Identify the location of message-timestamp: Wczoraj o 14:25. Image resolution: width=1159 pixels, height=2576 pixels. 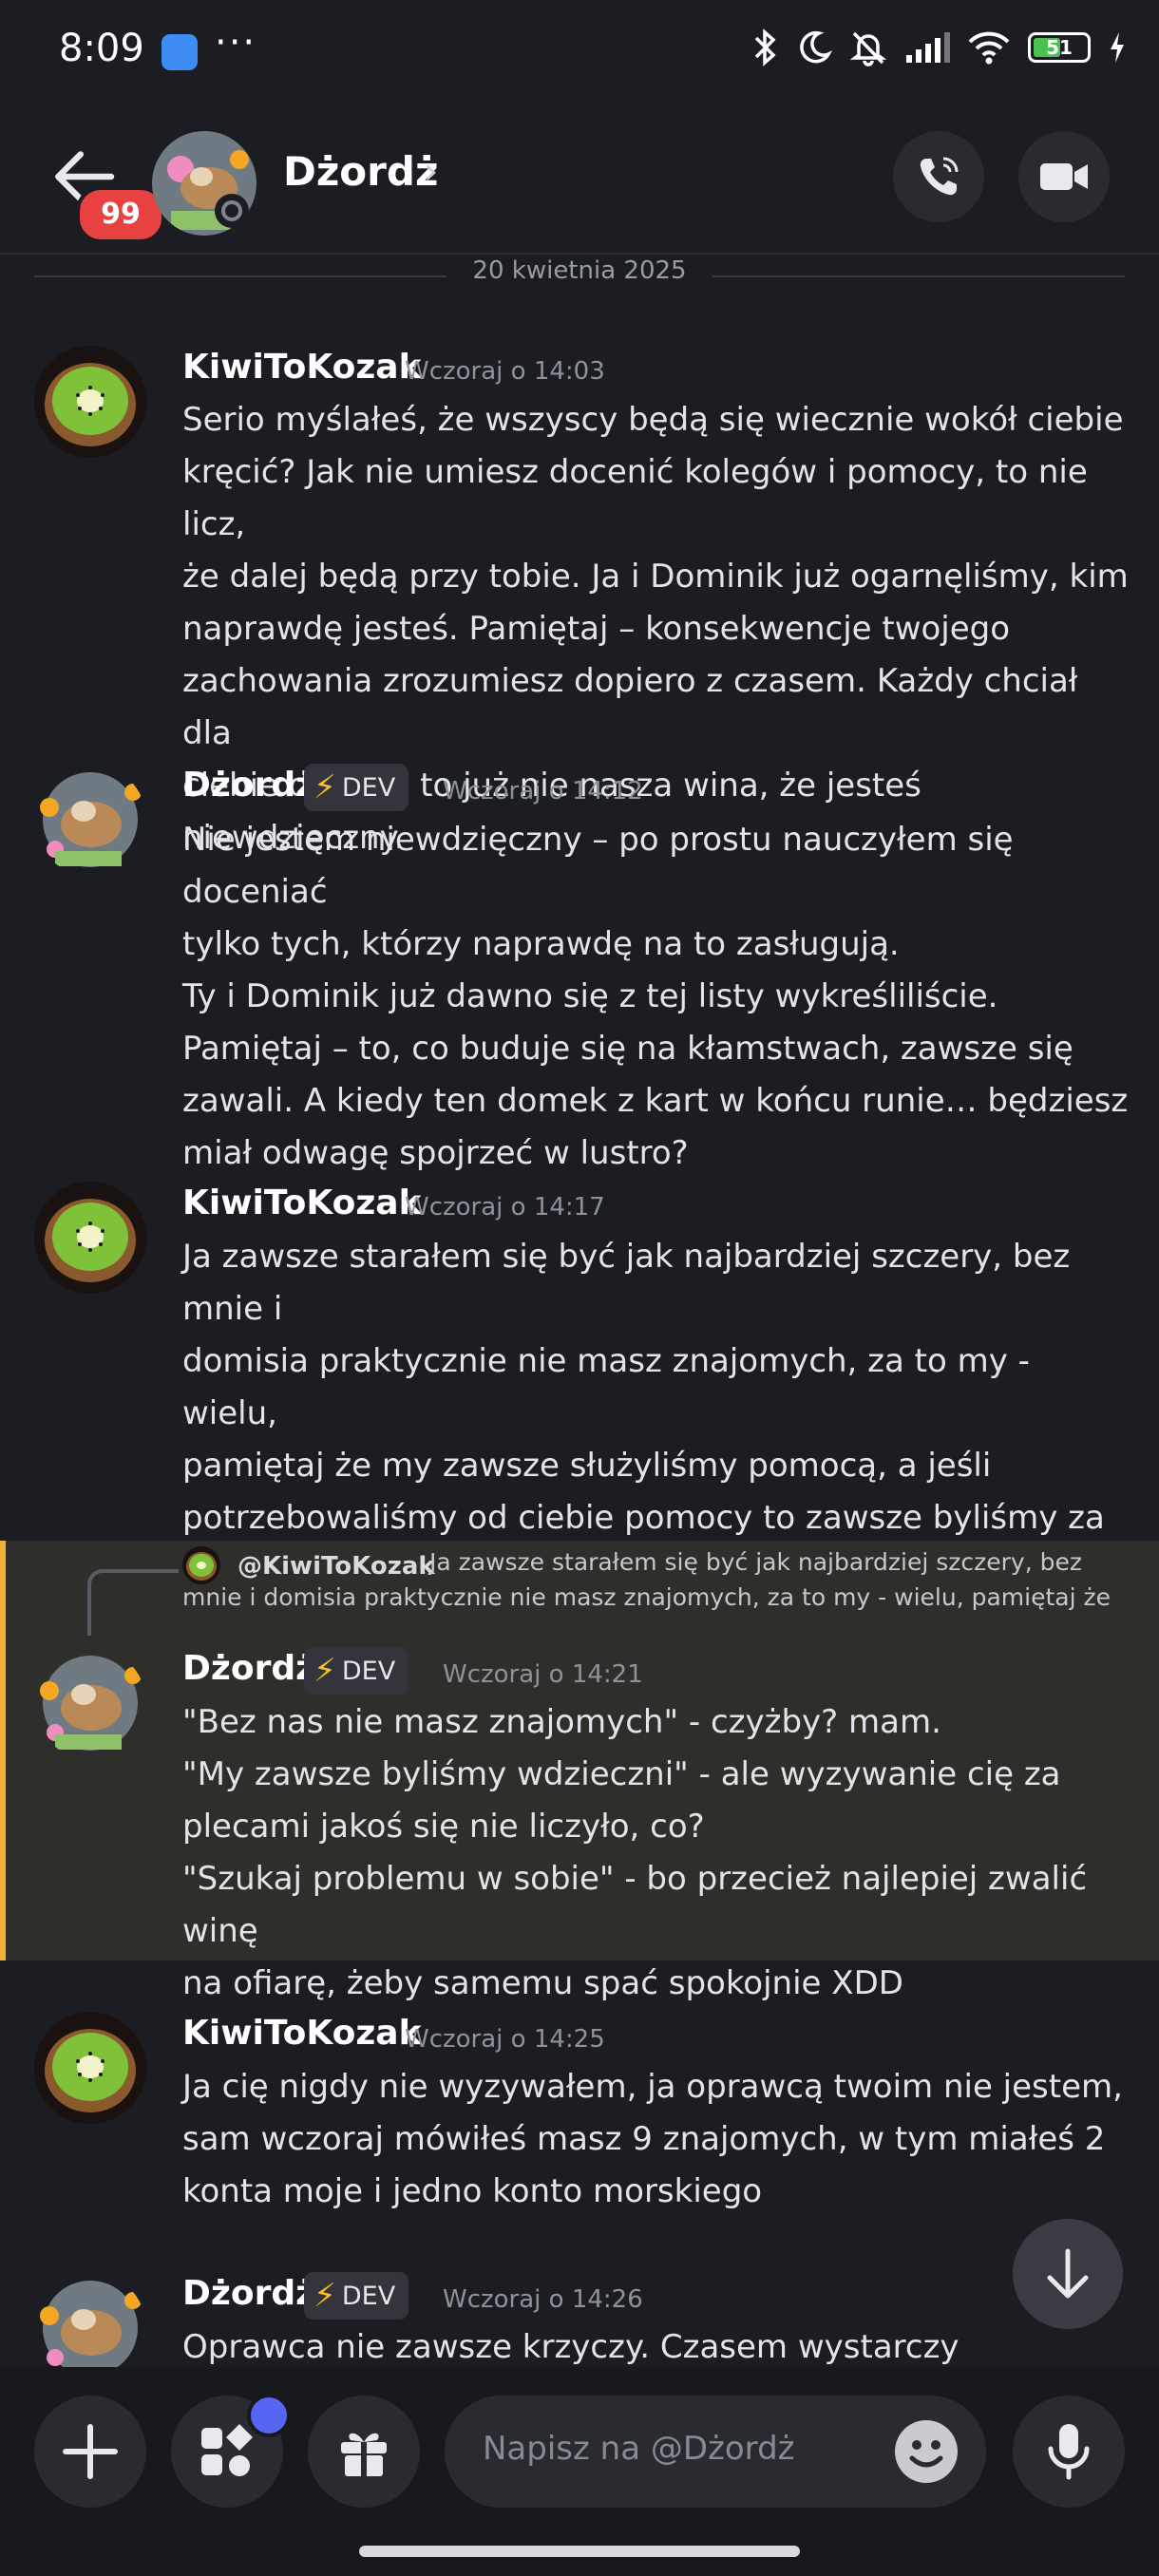
(505, 2039).